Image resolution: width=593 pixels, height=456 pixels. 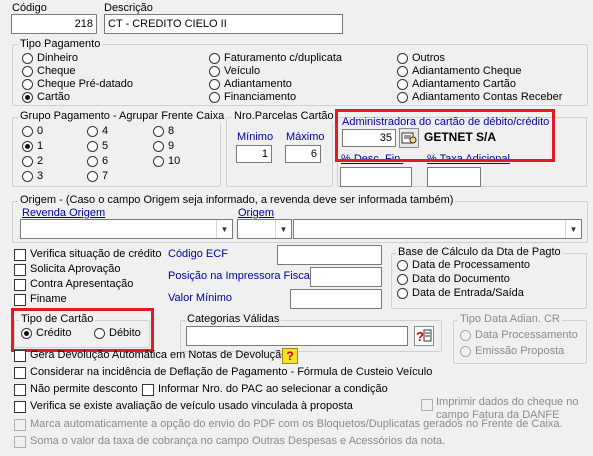 I want to click on radio-outros, so click(x=402, y=58).